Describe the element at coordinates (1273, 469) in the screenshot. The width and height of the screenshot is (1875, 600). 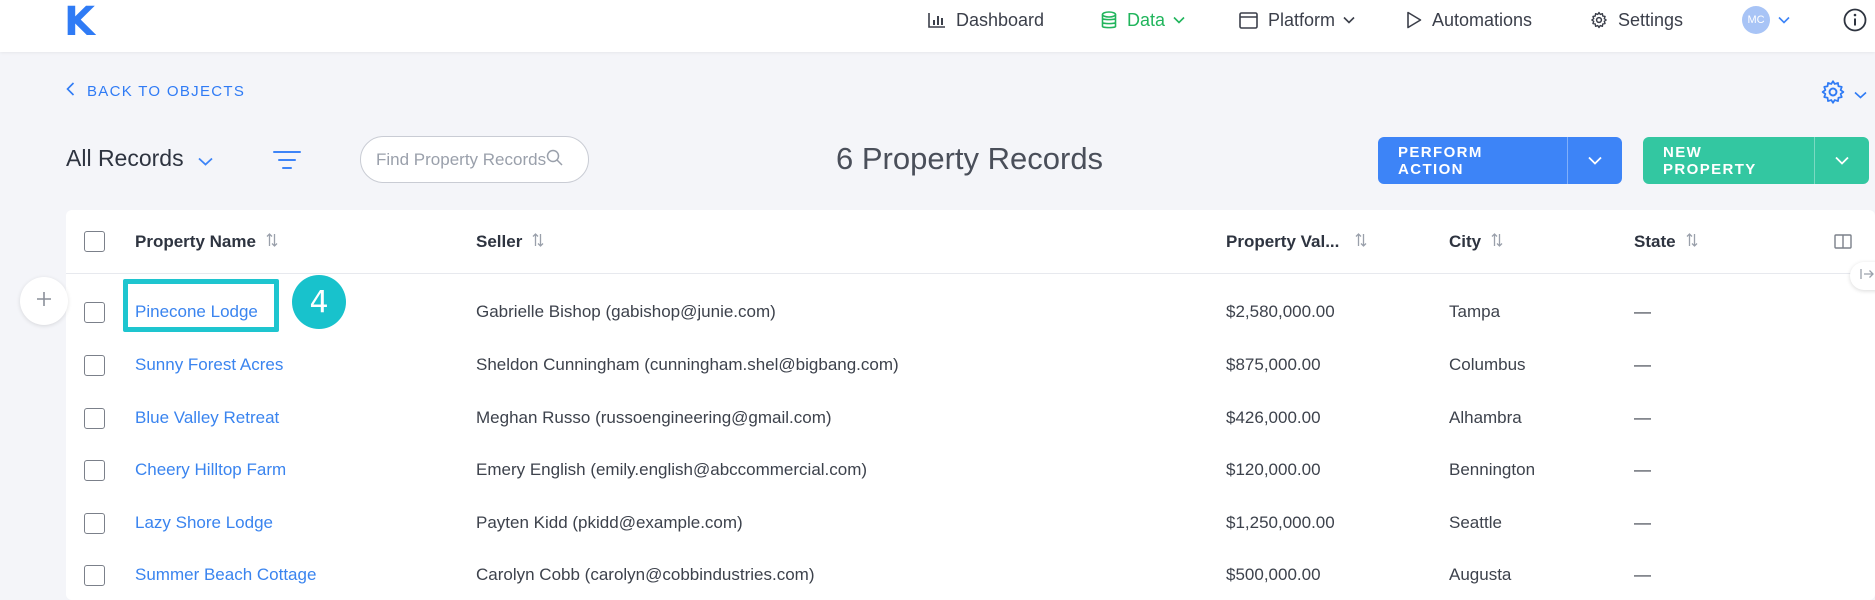
I see `property-value-cell: $120,000.00` at that location.